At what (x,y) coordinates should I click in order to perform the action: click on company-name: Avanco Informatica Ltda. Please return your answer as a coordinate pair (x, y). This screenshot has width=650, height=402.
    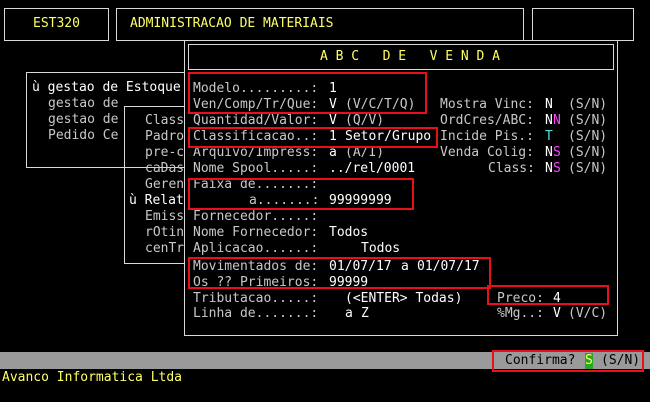
    Looking at the image, I should click on (92, 377).